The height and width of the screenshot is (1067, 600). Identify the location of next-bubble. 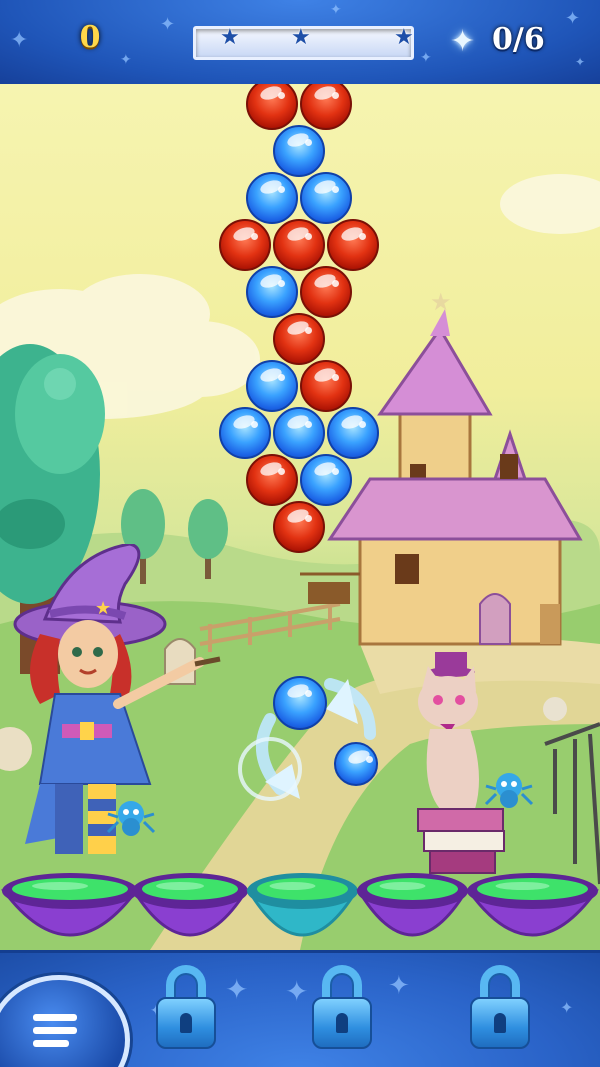
(356, 764).